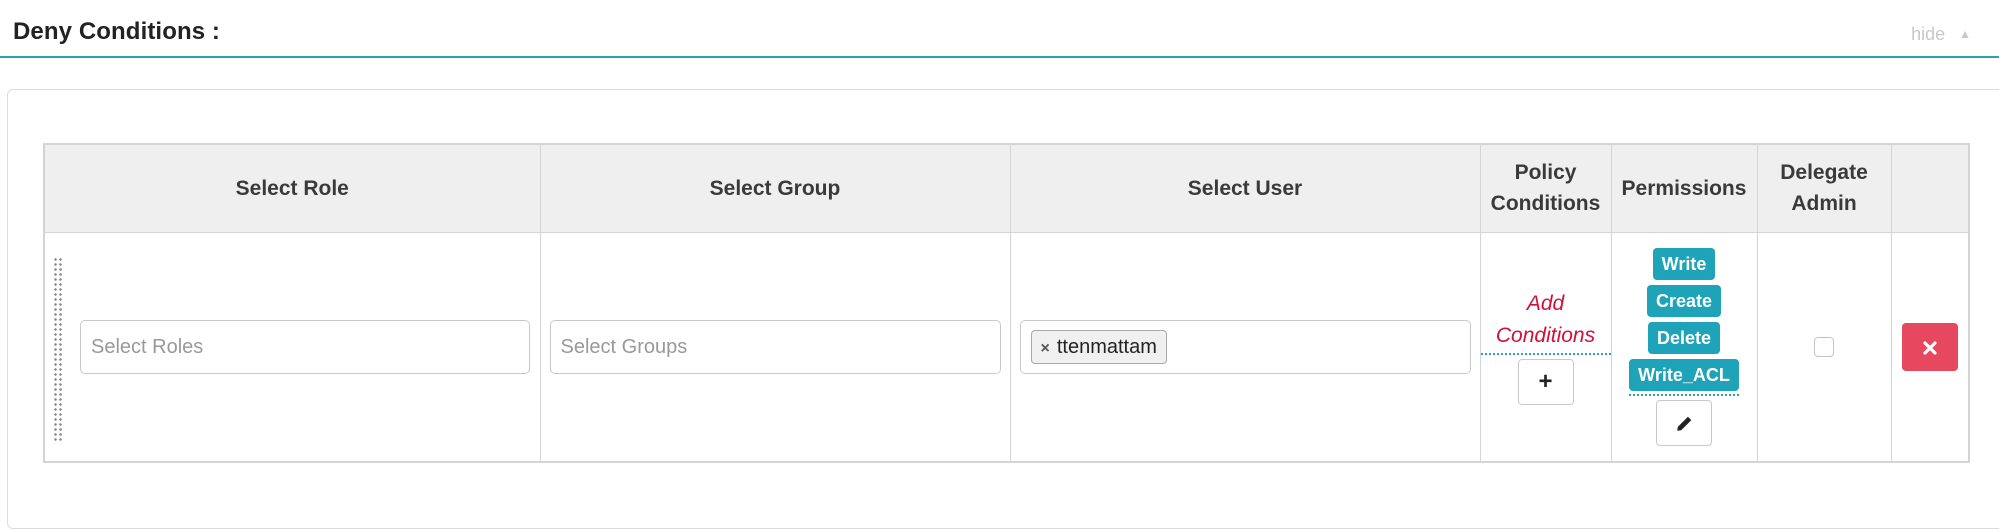 The width and height of the screenshot is (1999, 529). What do you see at coordinates (58, 348) in the screenshot?
I see `drag-handle-icon` at bounding box center [58, 348].